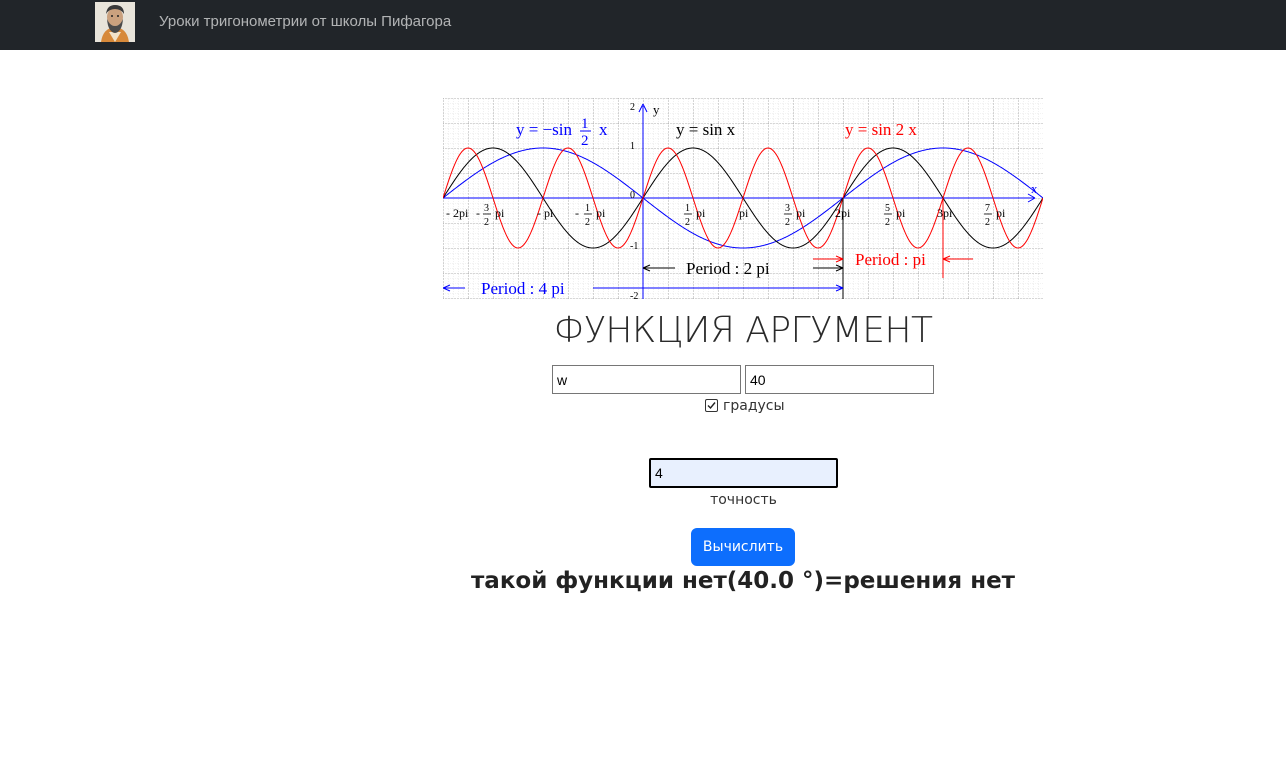 Image resolution: width=1286 pixels, height=775 pixels. I want to click on brand-link: Уроки тригонометрии от школы Пифагора, so click(305, 21).